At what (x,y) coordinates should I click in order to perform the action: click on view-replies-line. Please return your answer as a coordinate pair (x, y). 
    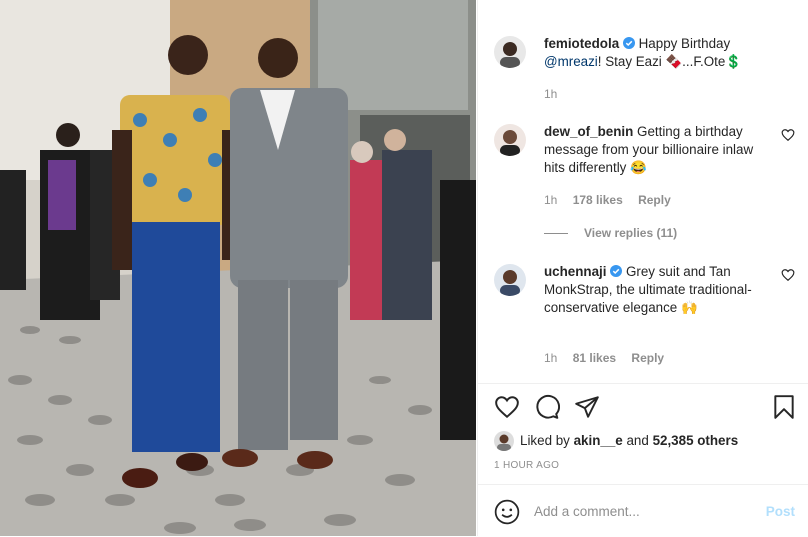
    Looking at the image, I should click on (556, 233).